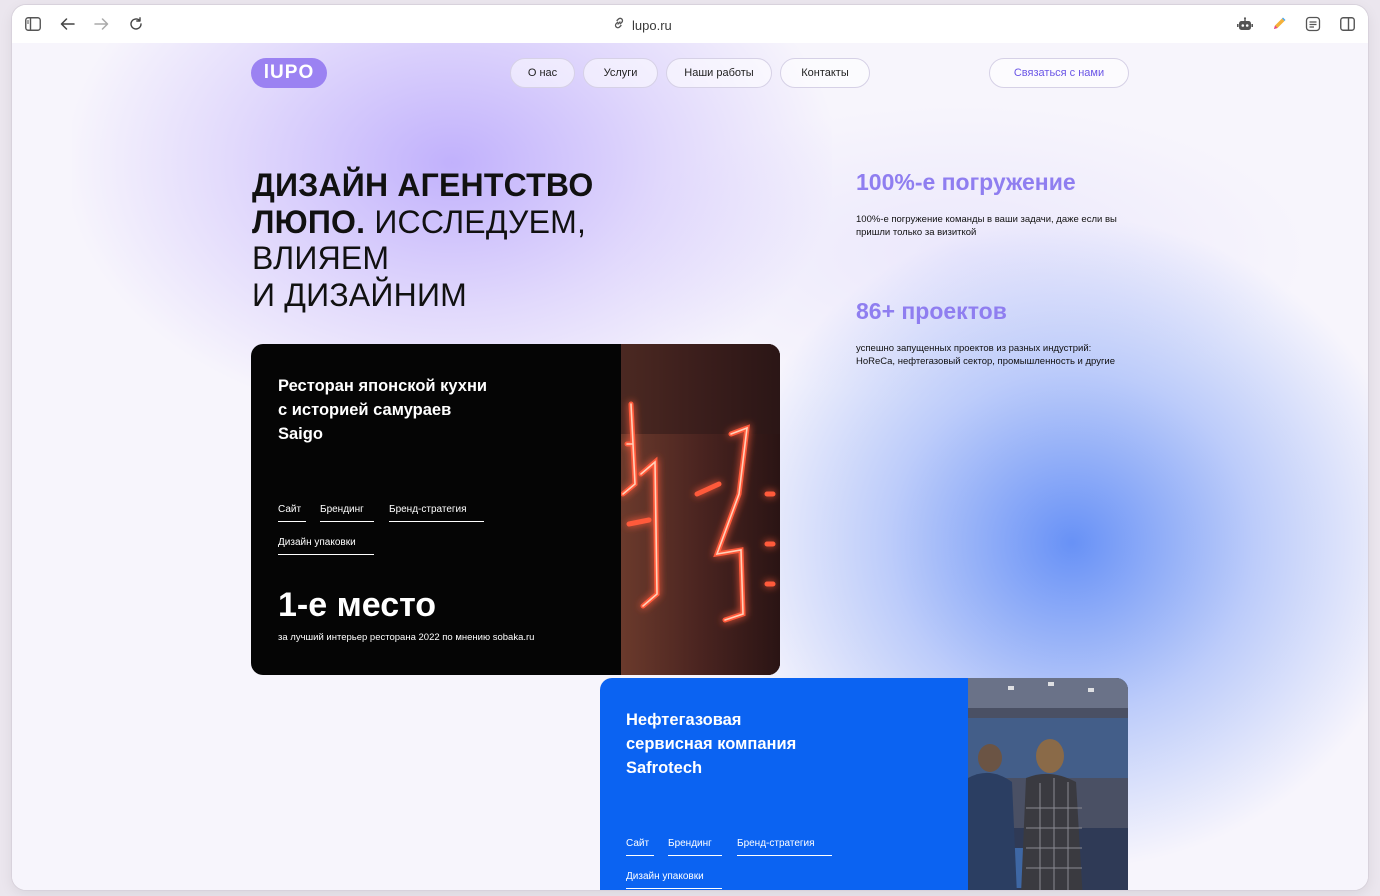  I want to click on case-title-line: Saigo, so click(300, 434).